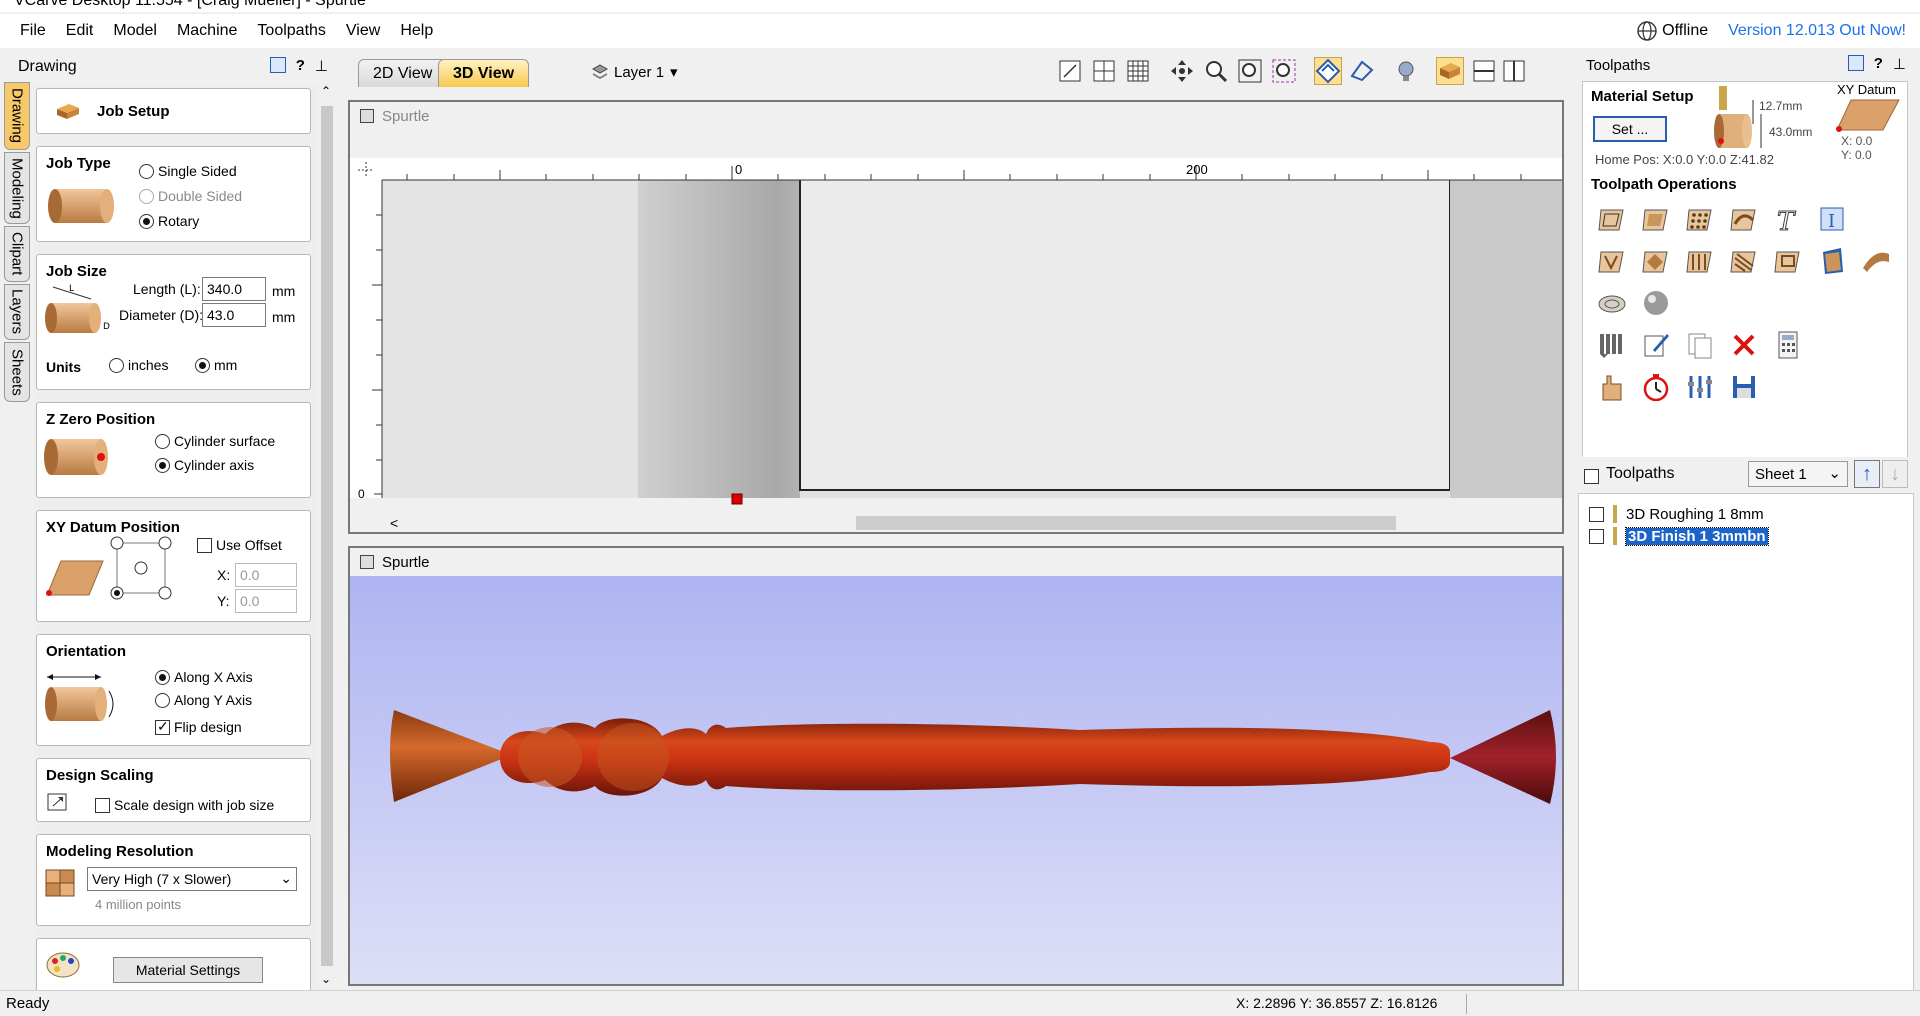 The image size is (1920, 1016). I want to click on job-type-rotary: Rotary, so click(169, 221).